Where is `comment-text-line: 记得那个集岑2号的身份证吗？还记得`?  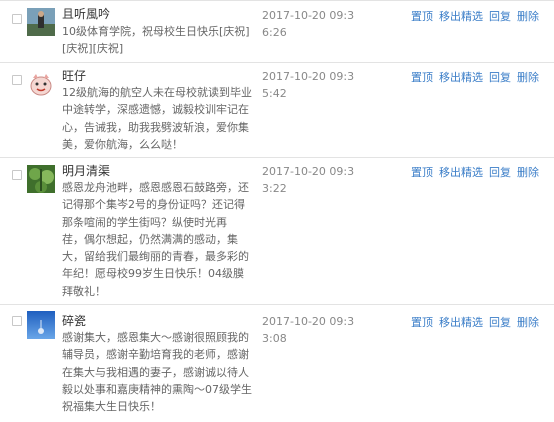
comment-text-line: 记得那个集岑2号的身份证吗？还记得 is located at coordinates (153, 205).